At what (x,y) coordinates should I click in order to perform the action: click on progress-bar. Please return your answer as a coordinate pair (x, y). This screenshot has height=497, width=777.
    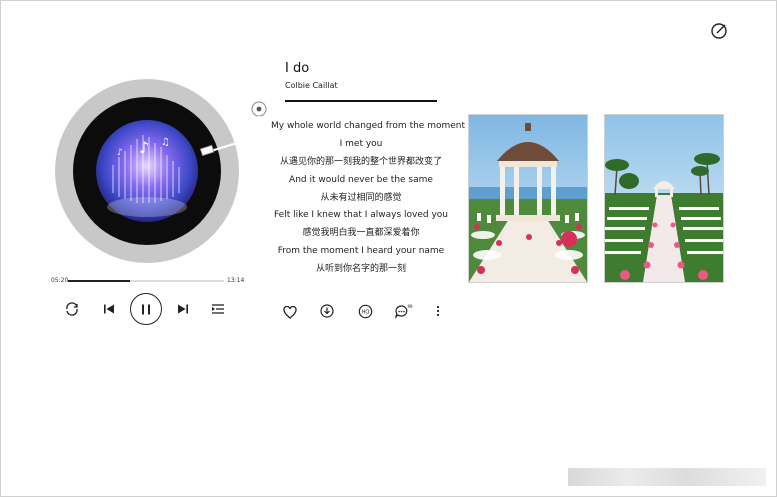
    Looking at the image, I should click on (146, 281).